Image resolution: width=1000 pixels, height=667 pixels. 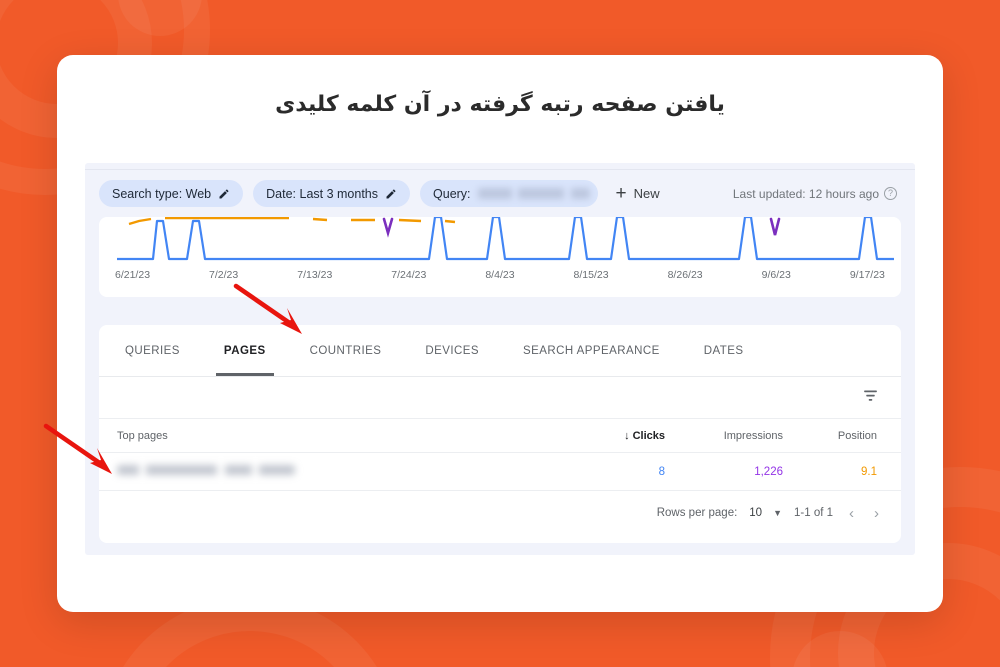 I want to click on tab-pages-label: PAGES, so click(x=244, y=350).